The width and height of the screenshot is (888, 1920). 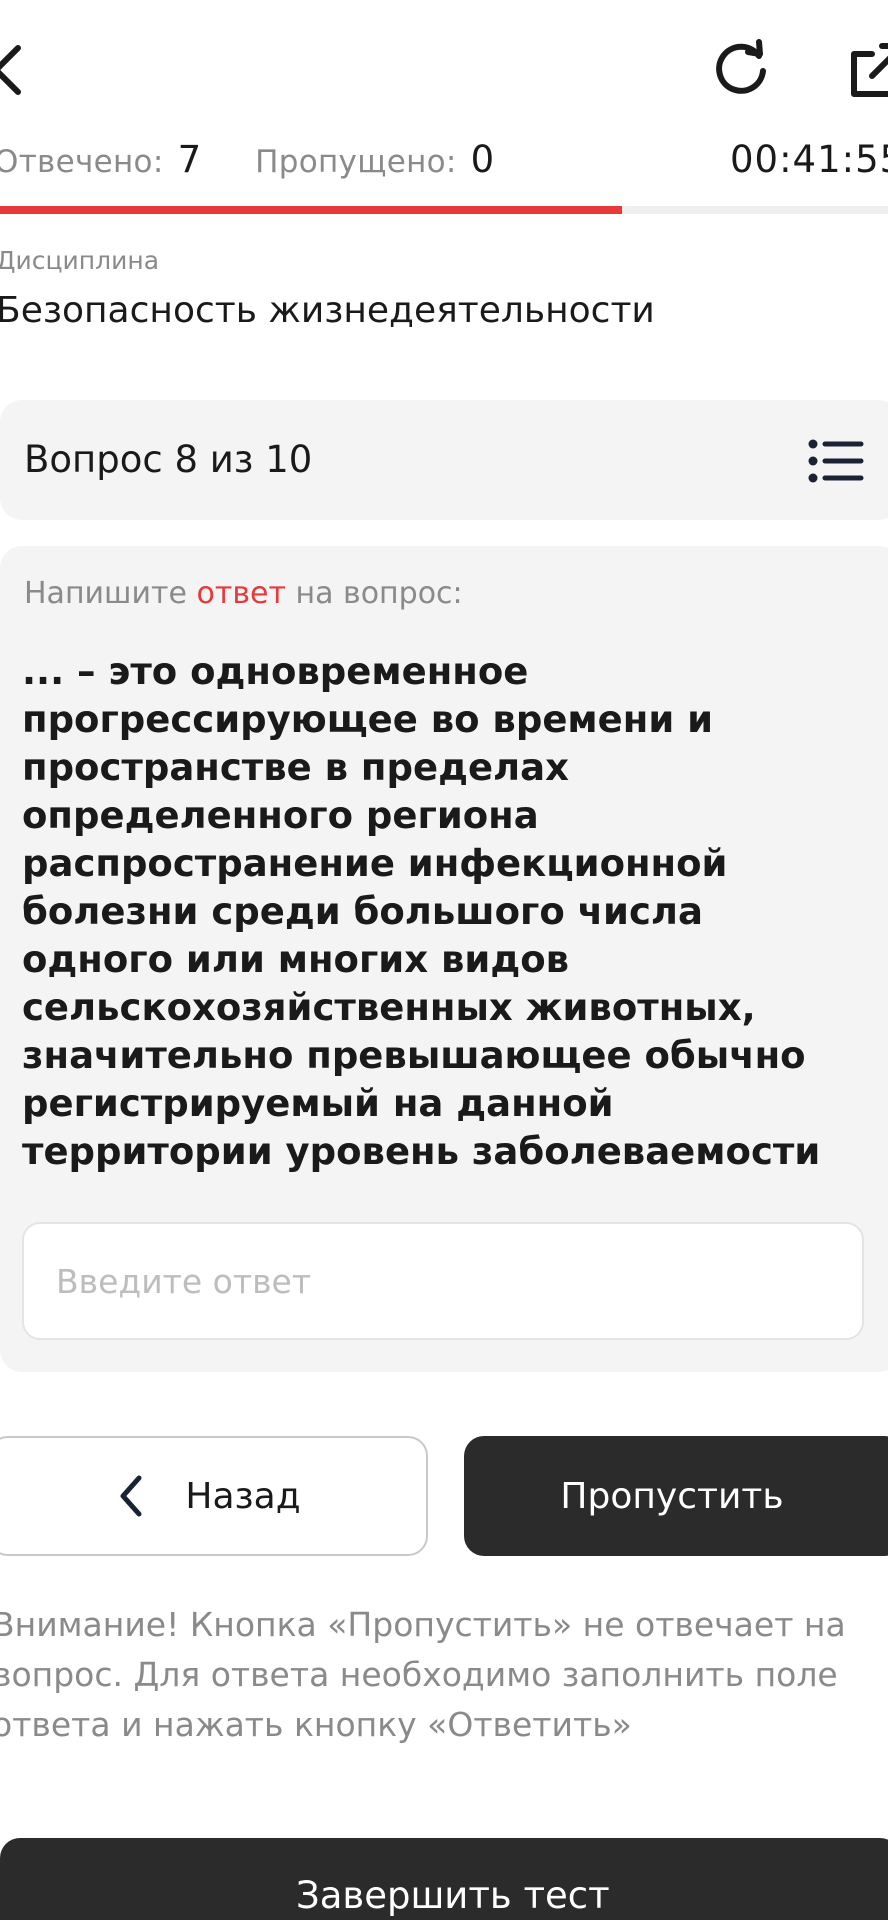 I want to click on skip-button: Пропустить, so click(x=676, y=1496).